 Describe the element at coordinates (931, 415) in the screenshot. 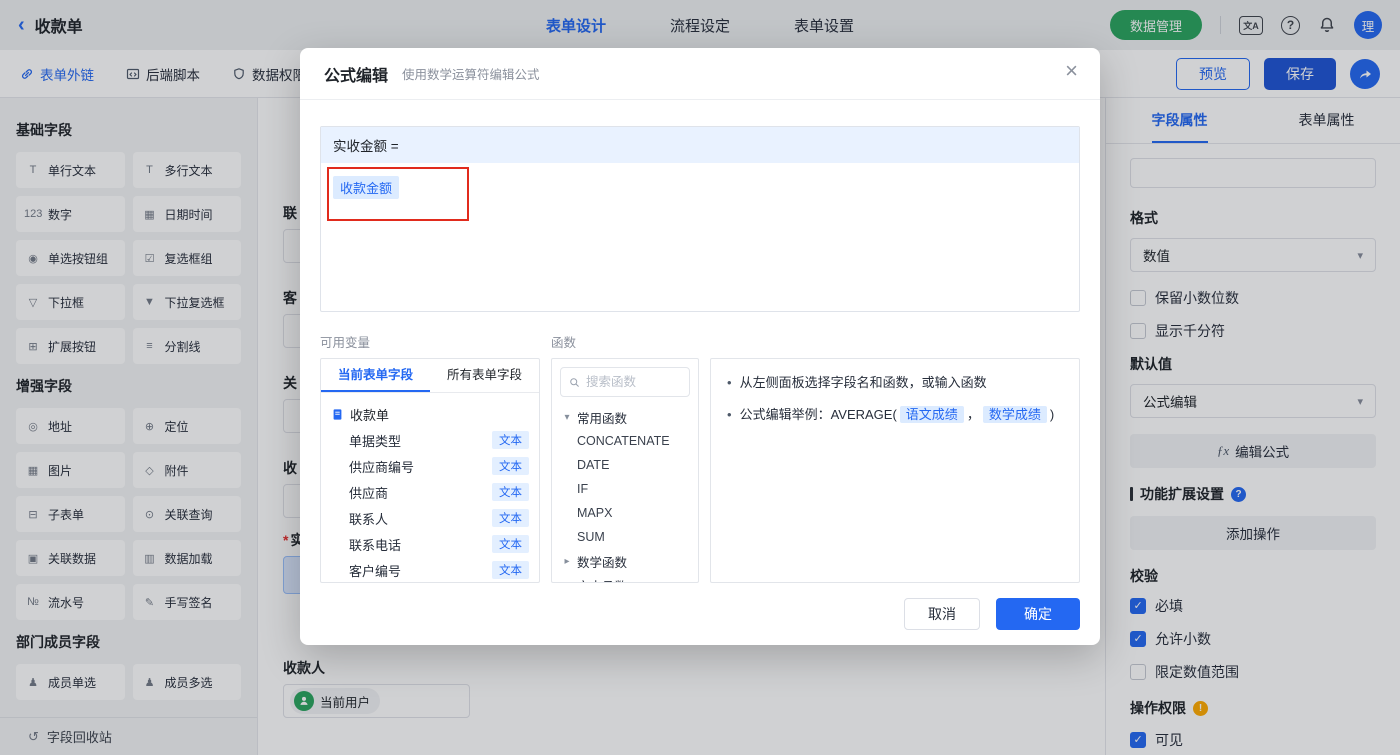

I see `example-field-chip: 语文成绩` at that location.